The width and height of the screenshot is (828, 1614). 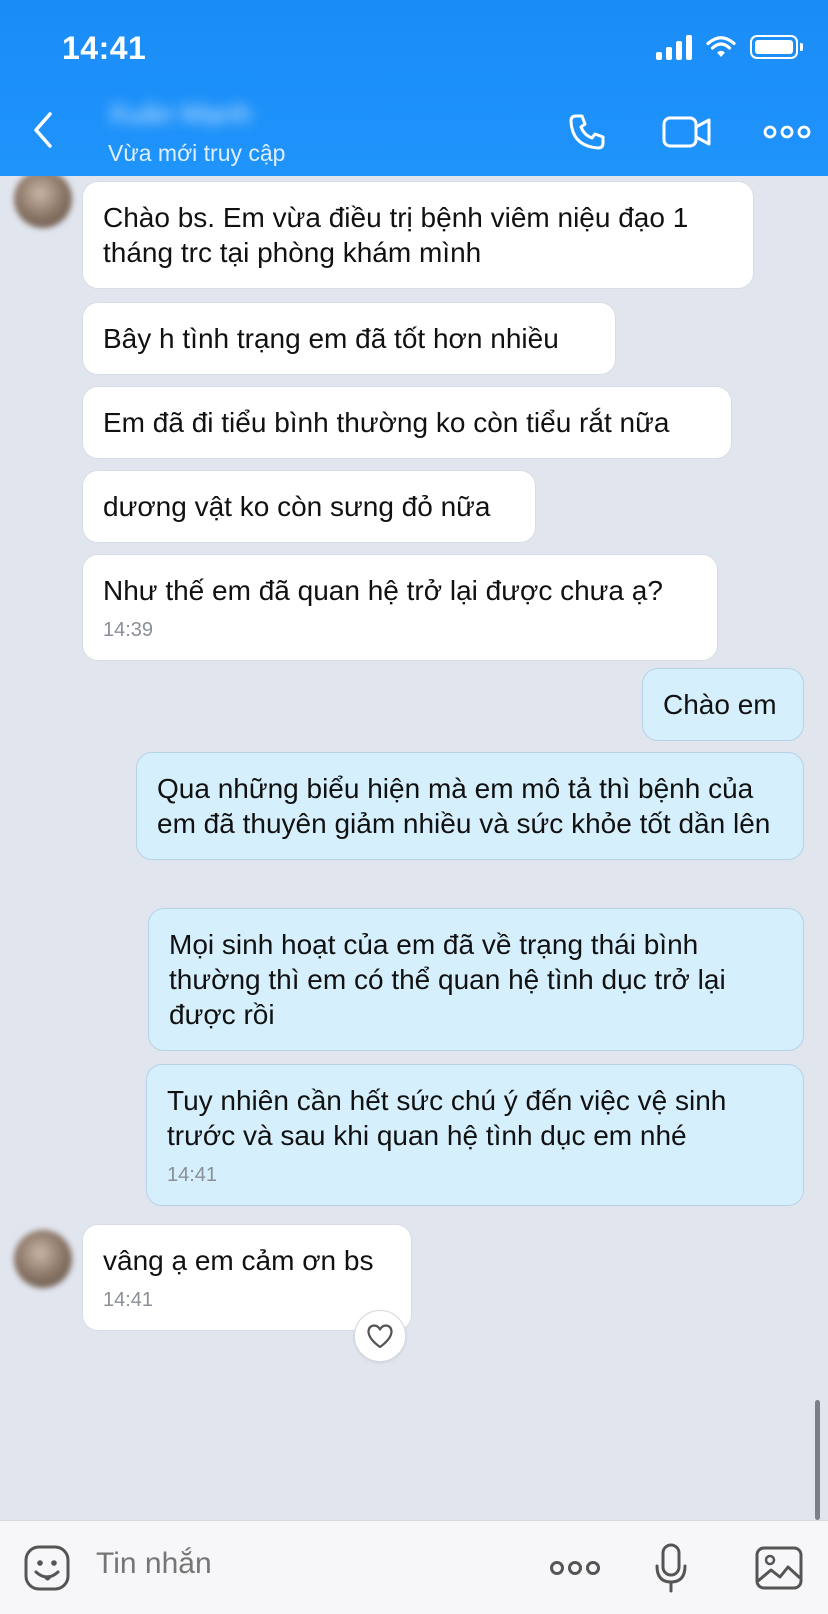 I want to click on sticker-emoji-icon, so click(x=47, y=1568).